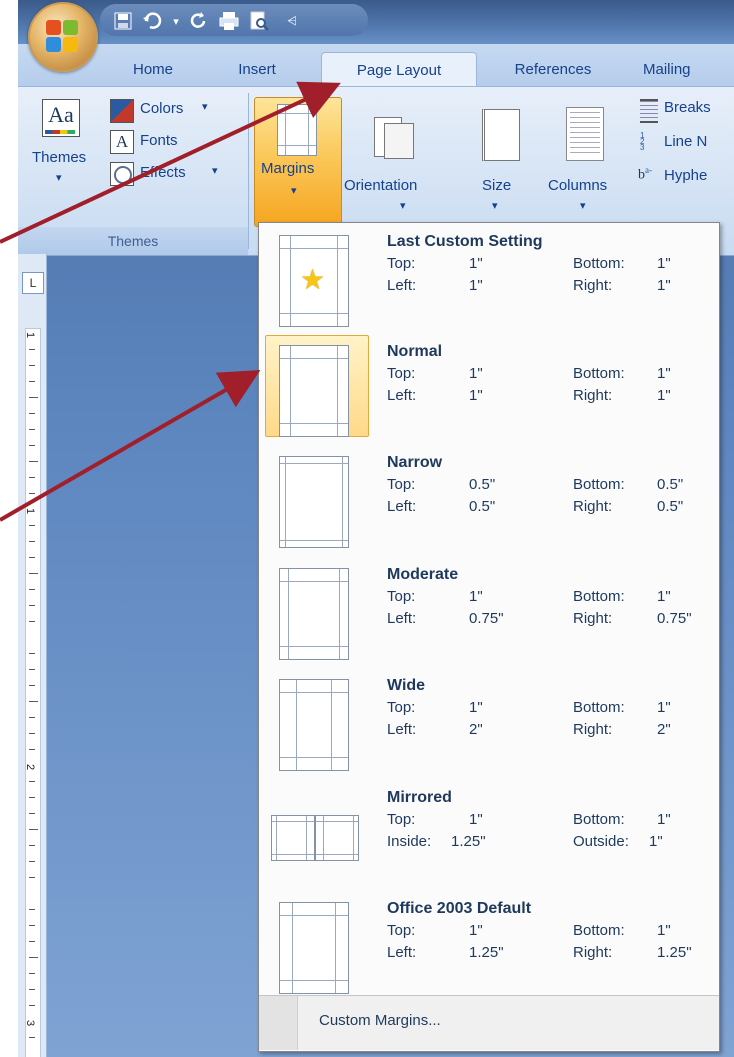  I want to click on tab-insert: Insert, so click(257, 69).